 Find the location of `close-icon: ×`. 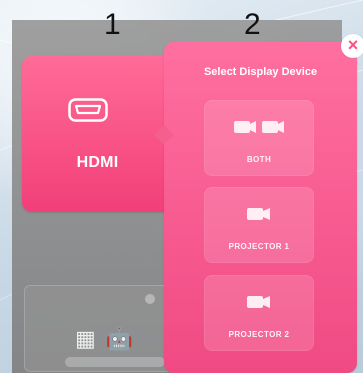

close-icon: × is located at coordinates (353, 45).